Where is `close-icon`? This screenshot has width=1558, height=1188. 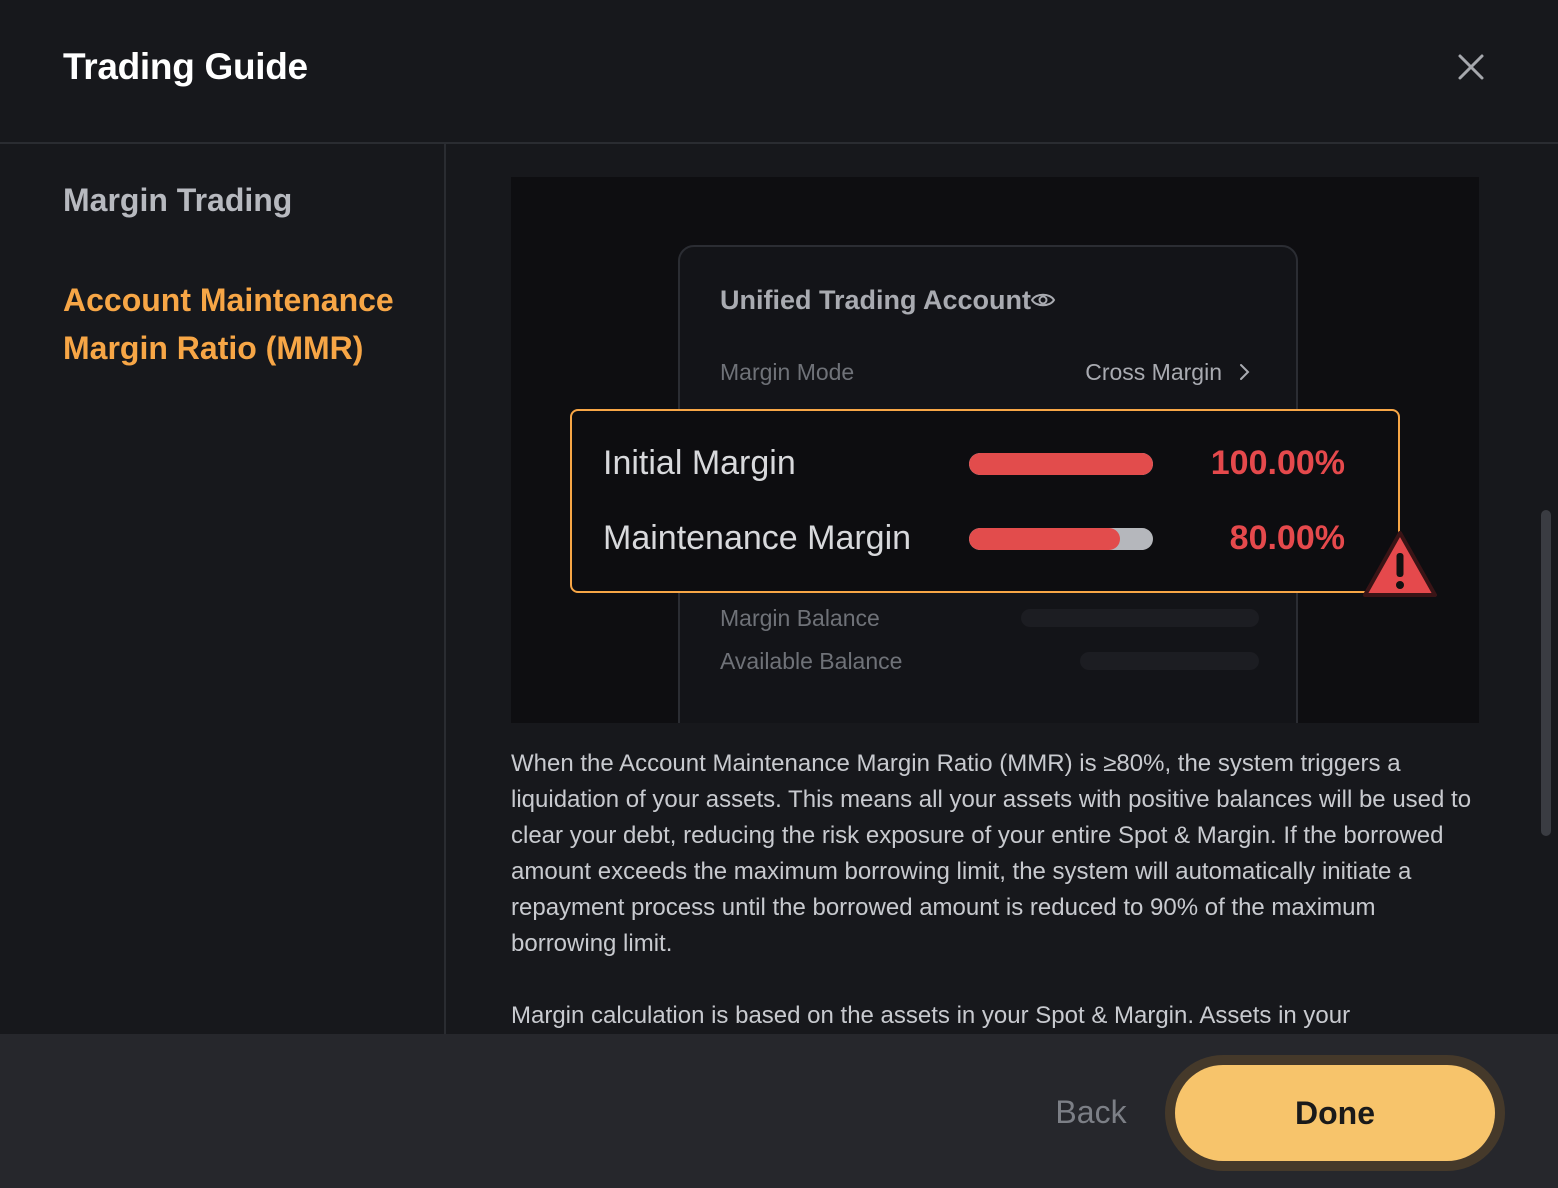 close-icon is located at coordinates (1471, 67).